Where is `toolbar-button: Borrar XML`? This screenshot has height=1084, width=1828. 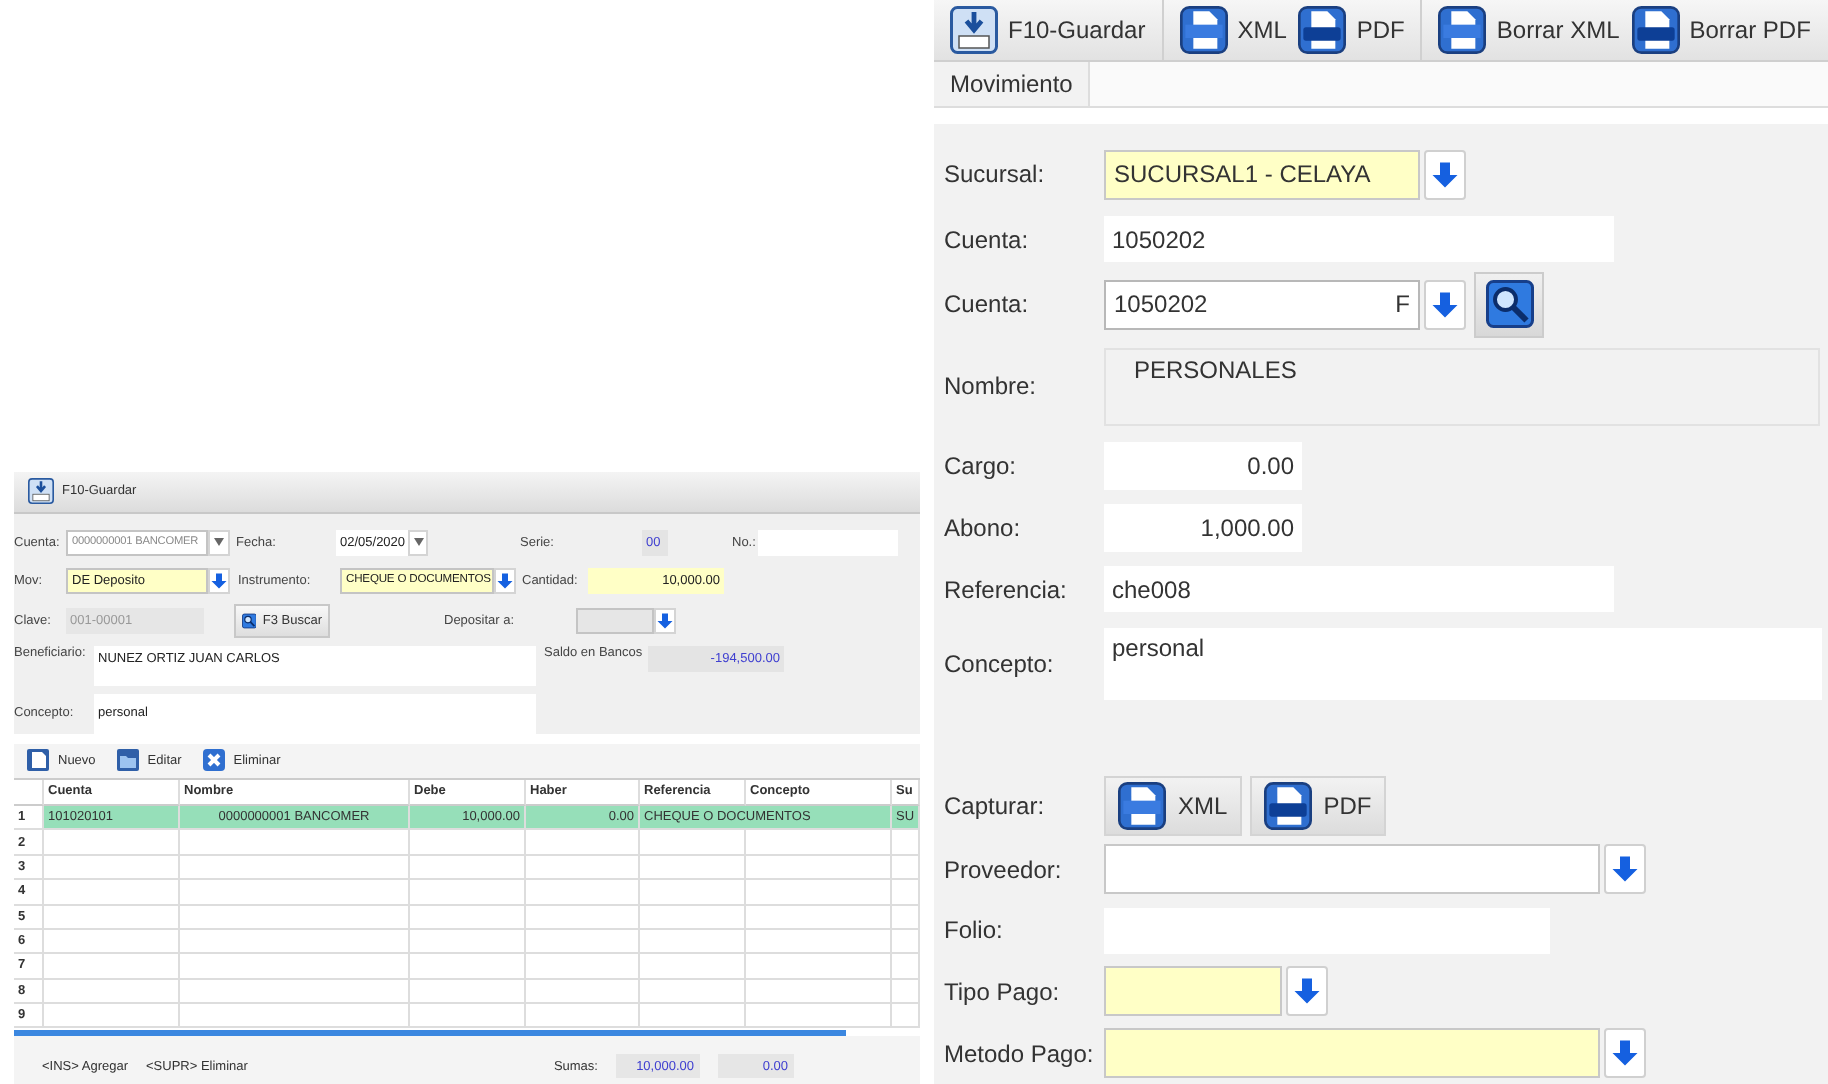 toolbar-button: Borrar XML is located at coordinates (1529, 30).